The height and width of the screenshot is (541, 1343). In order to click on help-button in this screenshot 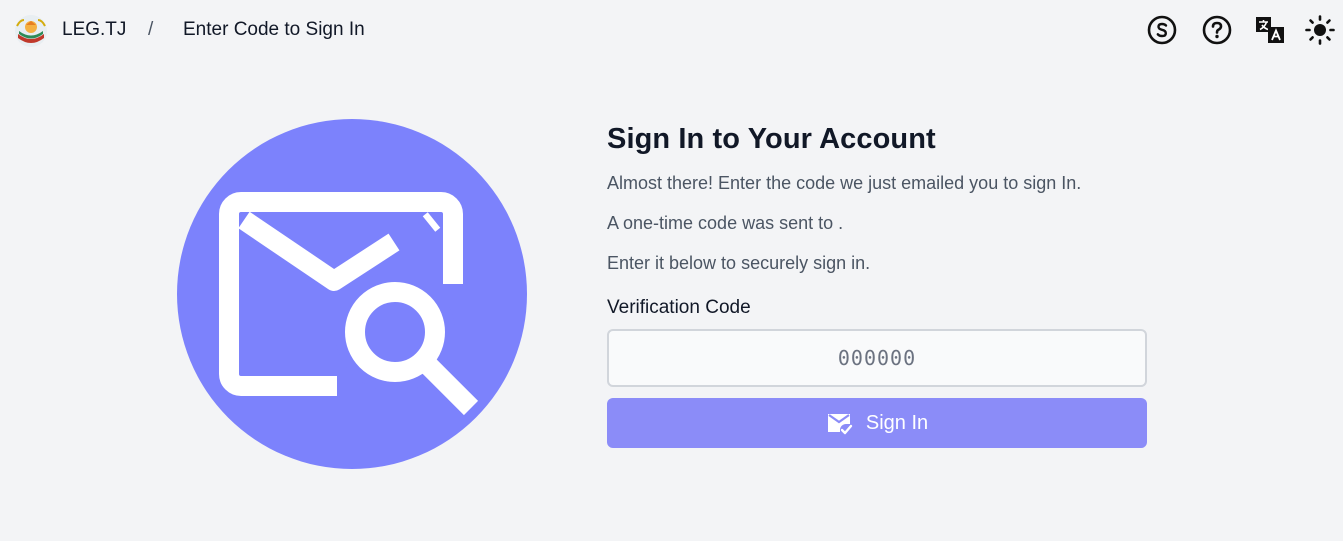, I will do `click(1217, 30)`.